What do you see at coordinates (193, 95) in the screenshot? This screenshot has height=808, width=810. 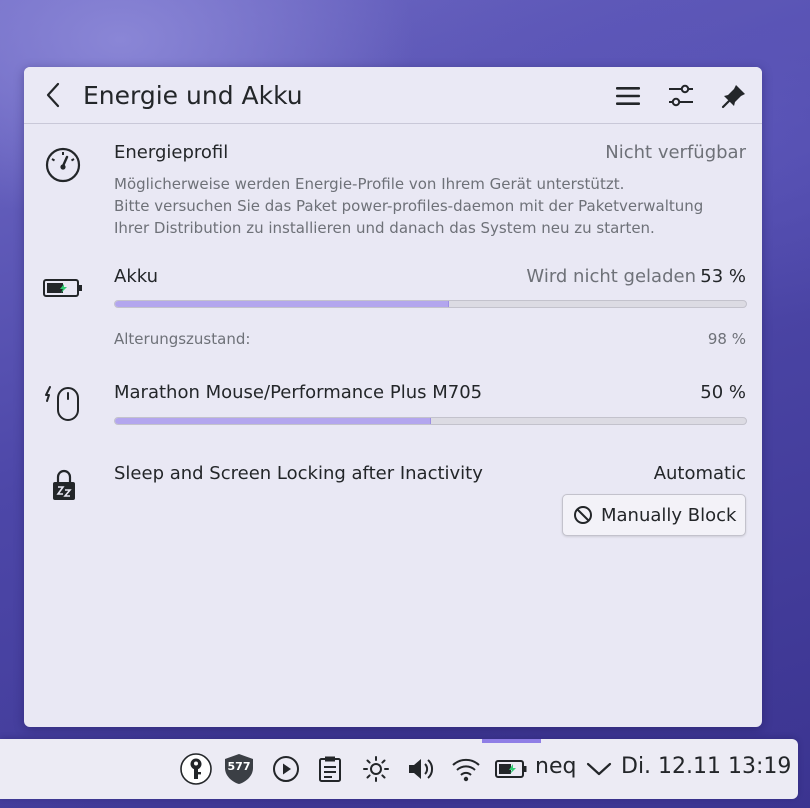 I see `popup-title: Energie und Akku` at bounding box center [193, 95].